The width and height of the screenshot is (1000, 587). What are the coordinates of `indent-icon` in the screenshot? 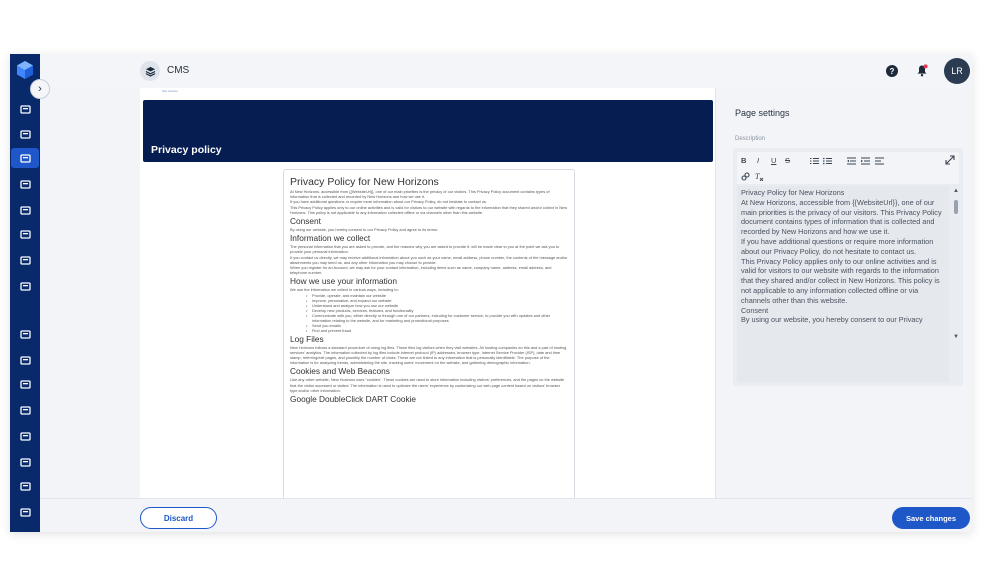 It's located at (865, 161).